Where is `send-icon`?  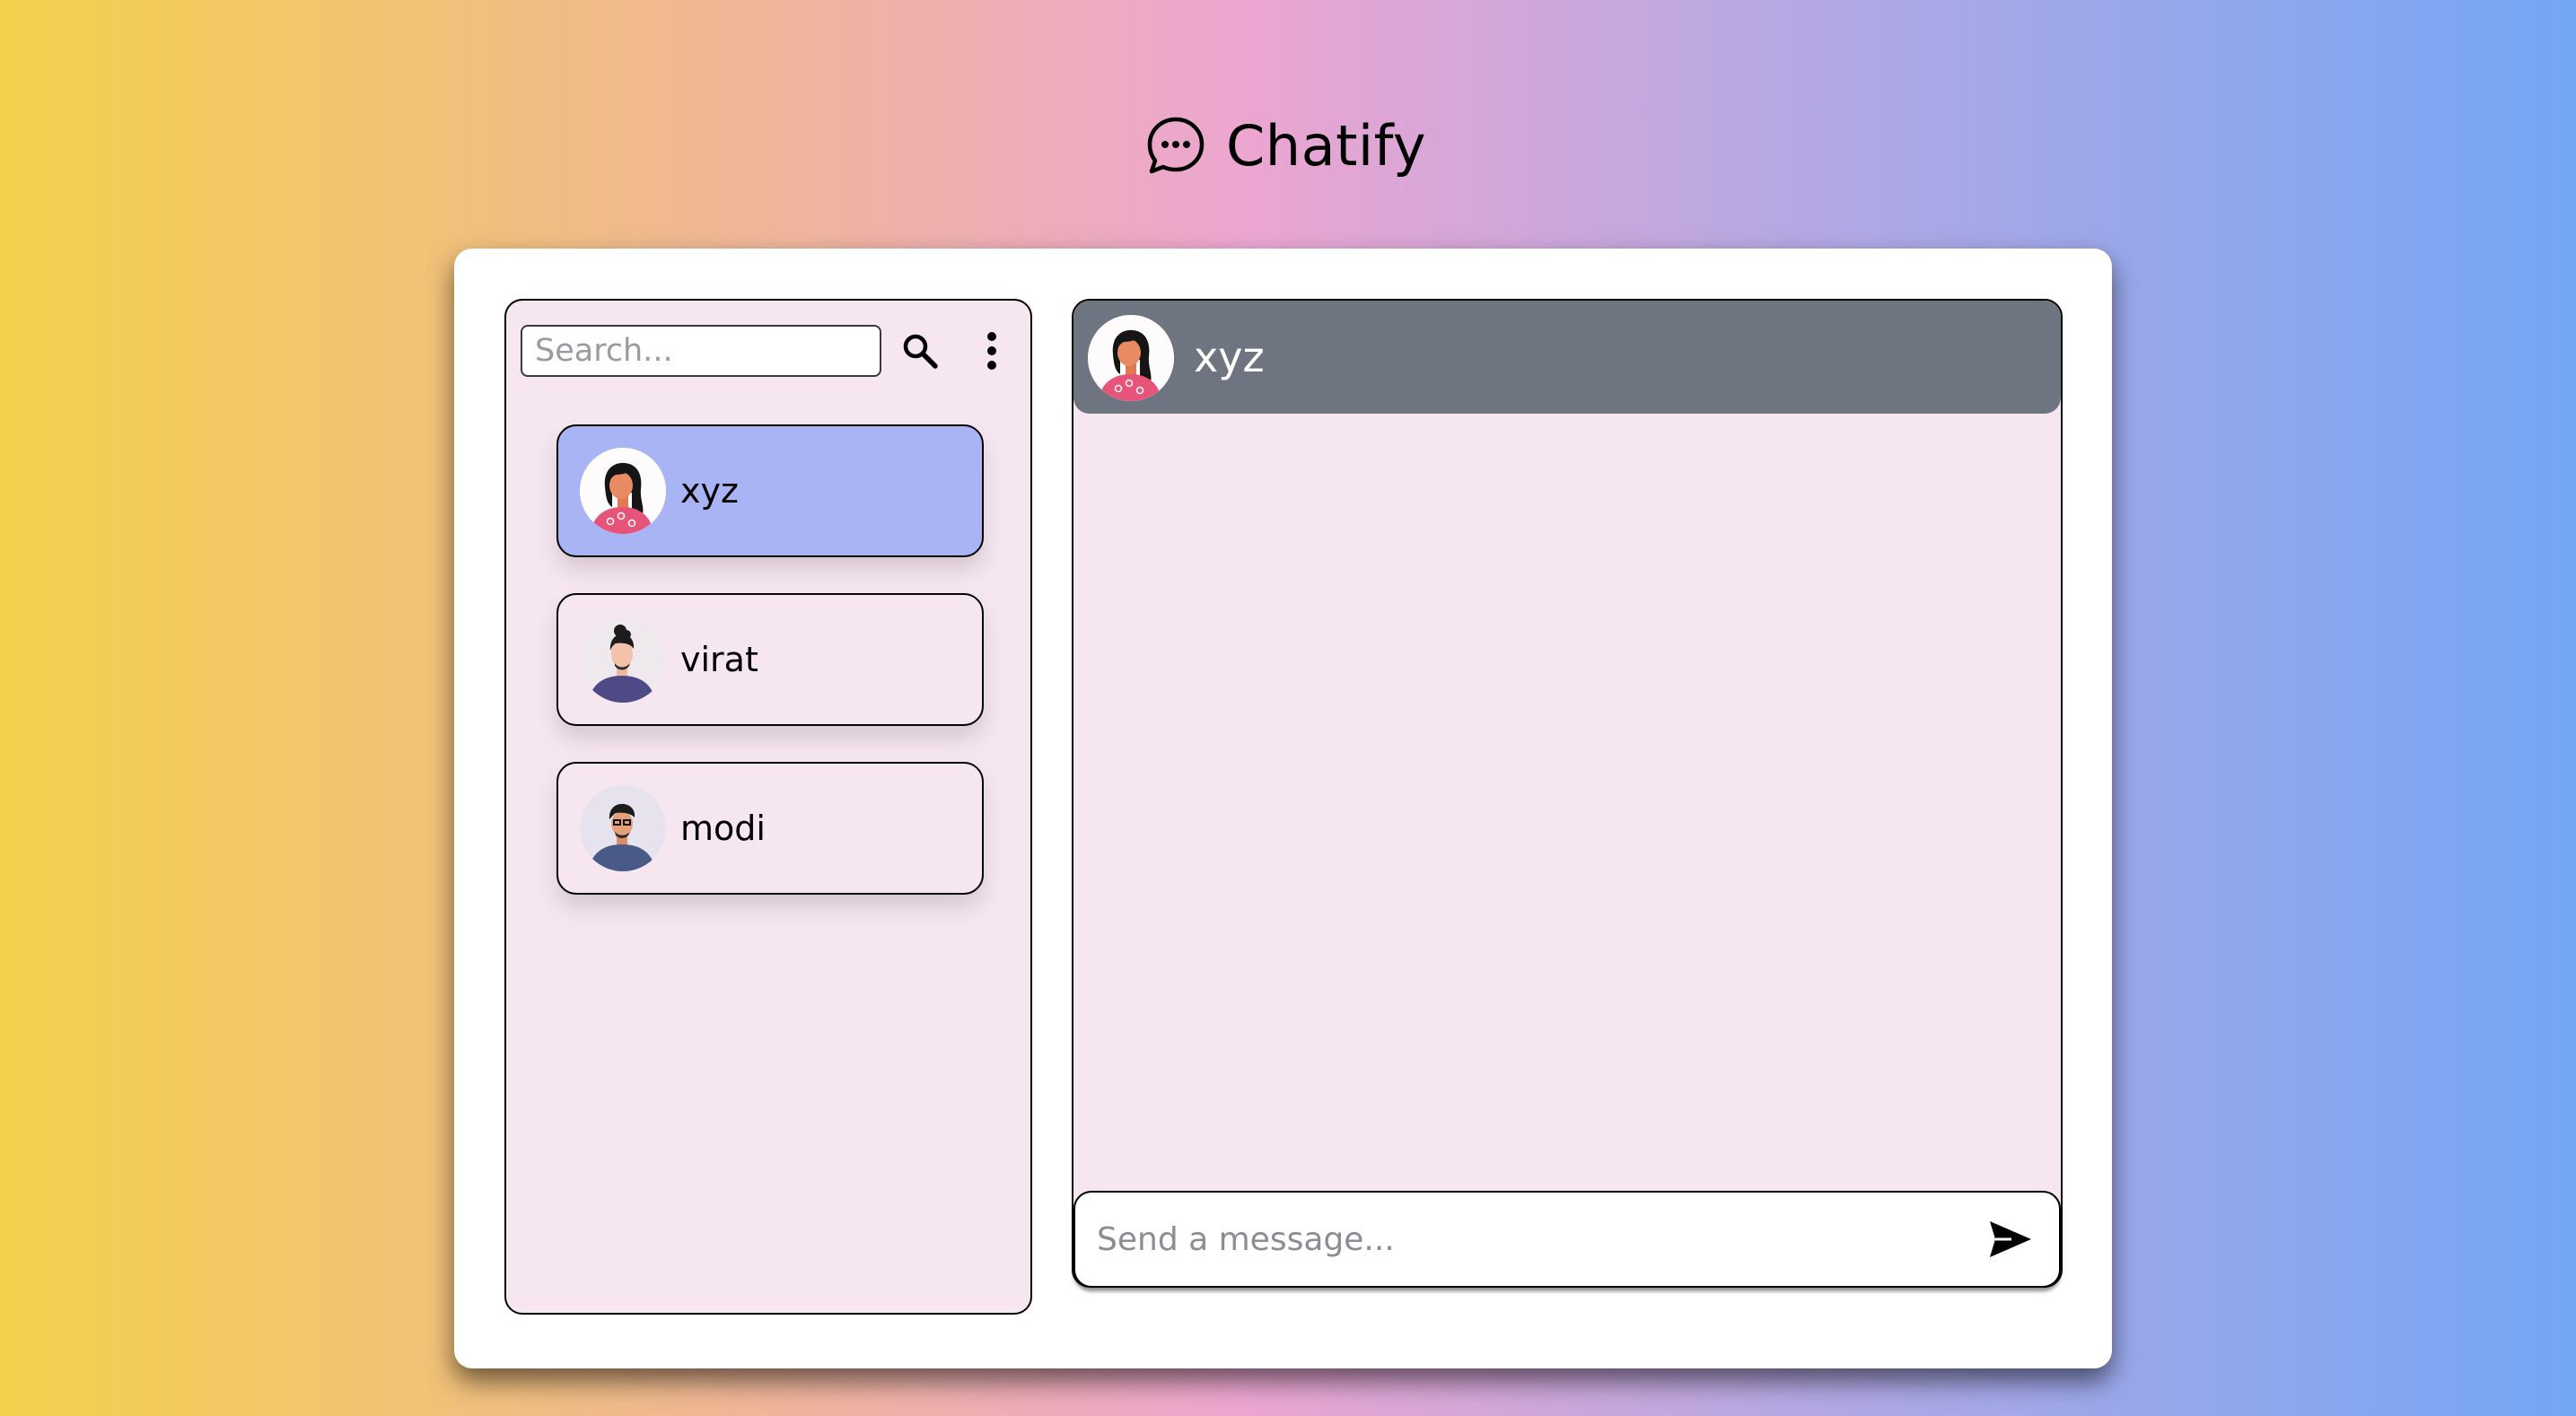
send-icon is located at coordinates (2010, 1239).